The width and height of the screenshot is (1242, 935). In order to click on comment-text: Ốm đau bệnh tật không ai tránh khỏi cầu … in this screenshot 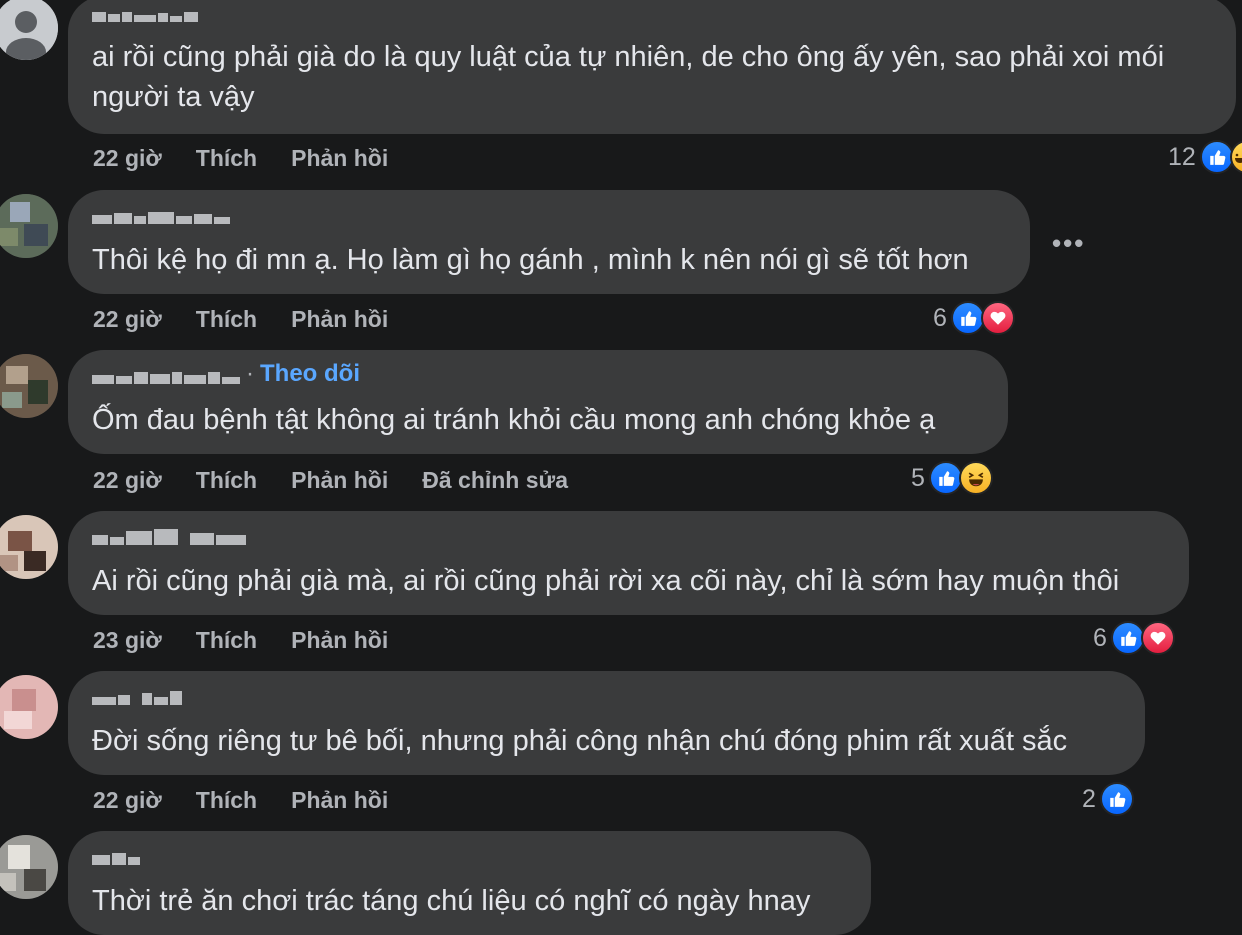, I will do `click(538, 420)`.